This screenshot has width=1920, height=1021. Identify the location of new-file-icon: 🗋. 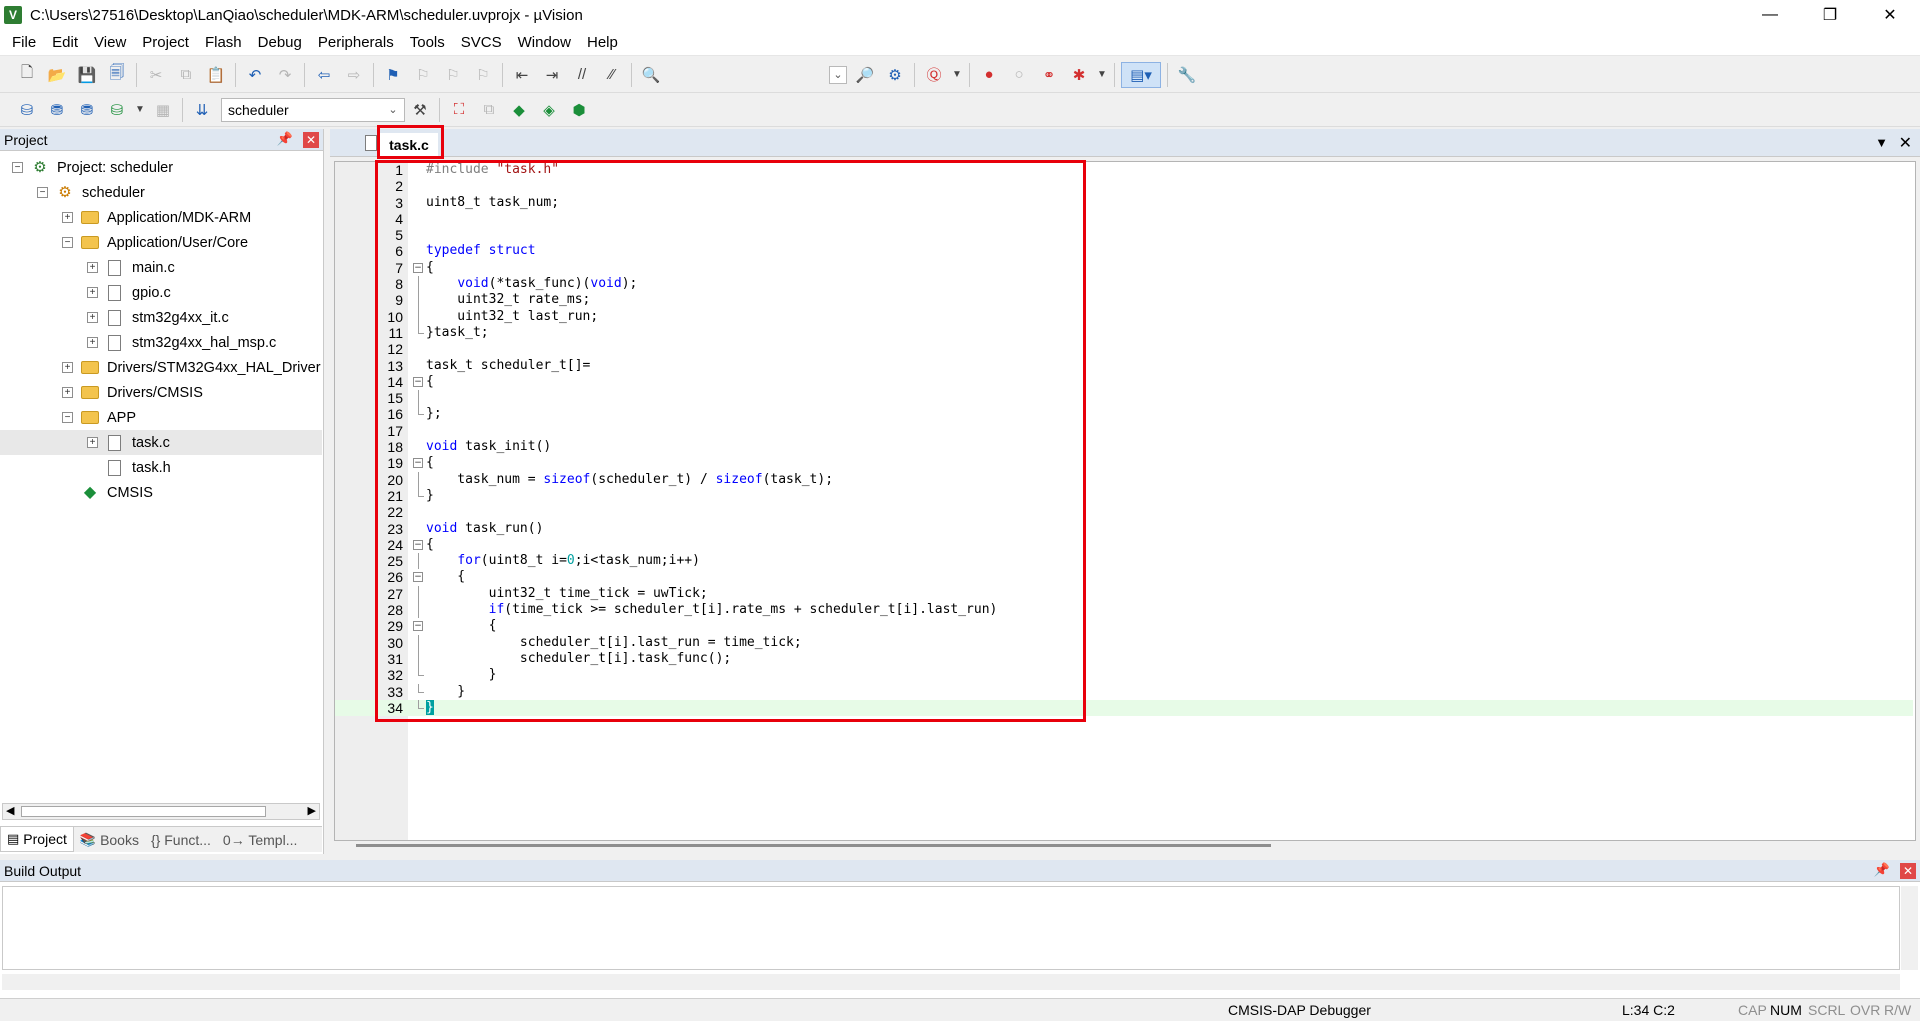
(27, 75).